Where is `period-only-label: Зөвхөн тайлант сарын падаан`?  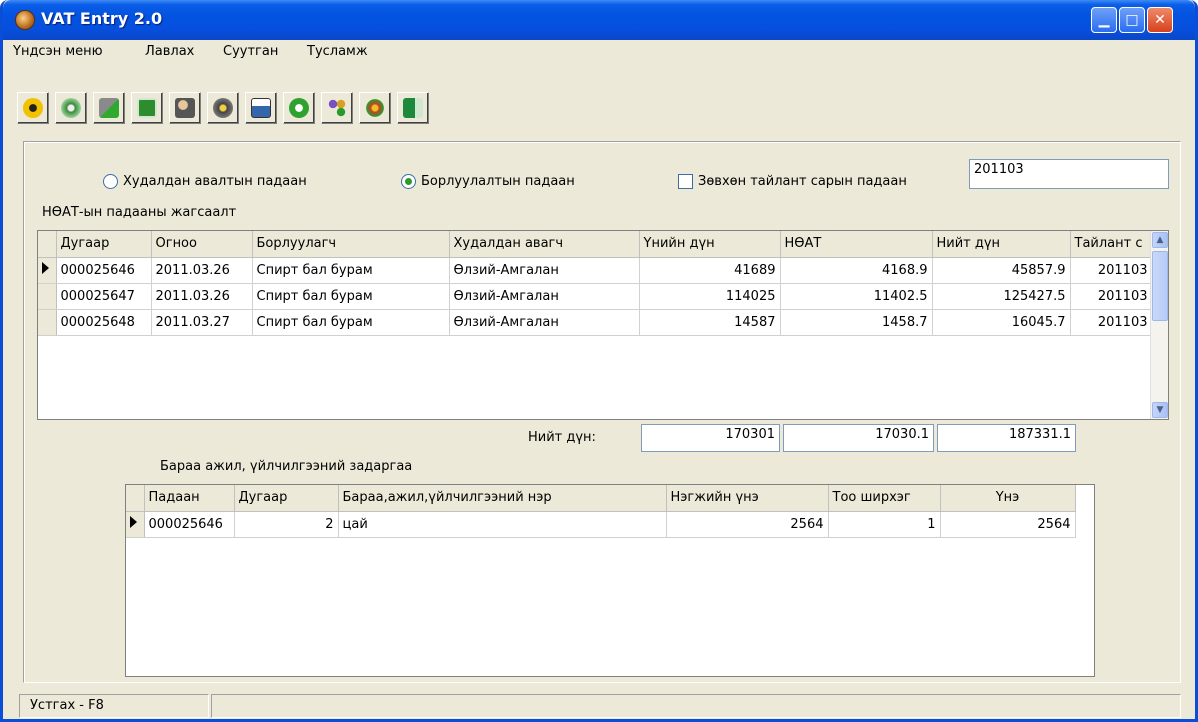 period-only-label: Зөвхөн тайлант сарын падаан is located at coordinates (802, 181).